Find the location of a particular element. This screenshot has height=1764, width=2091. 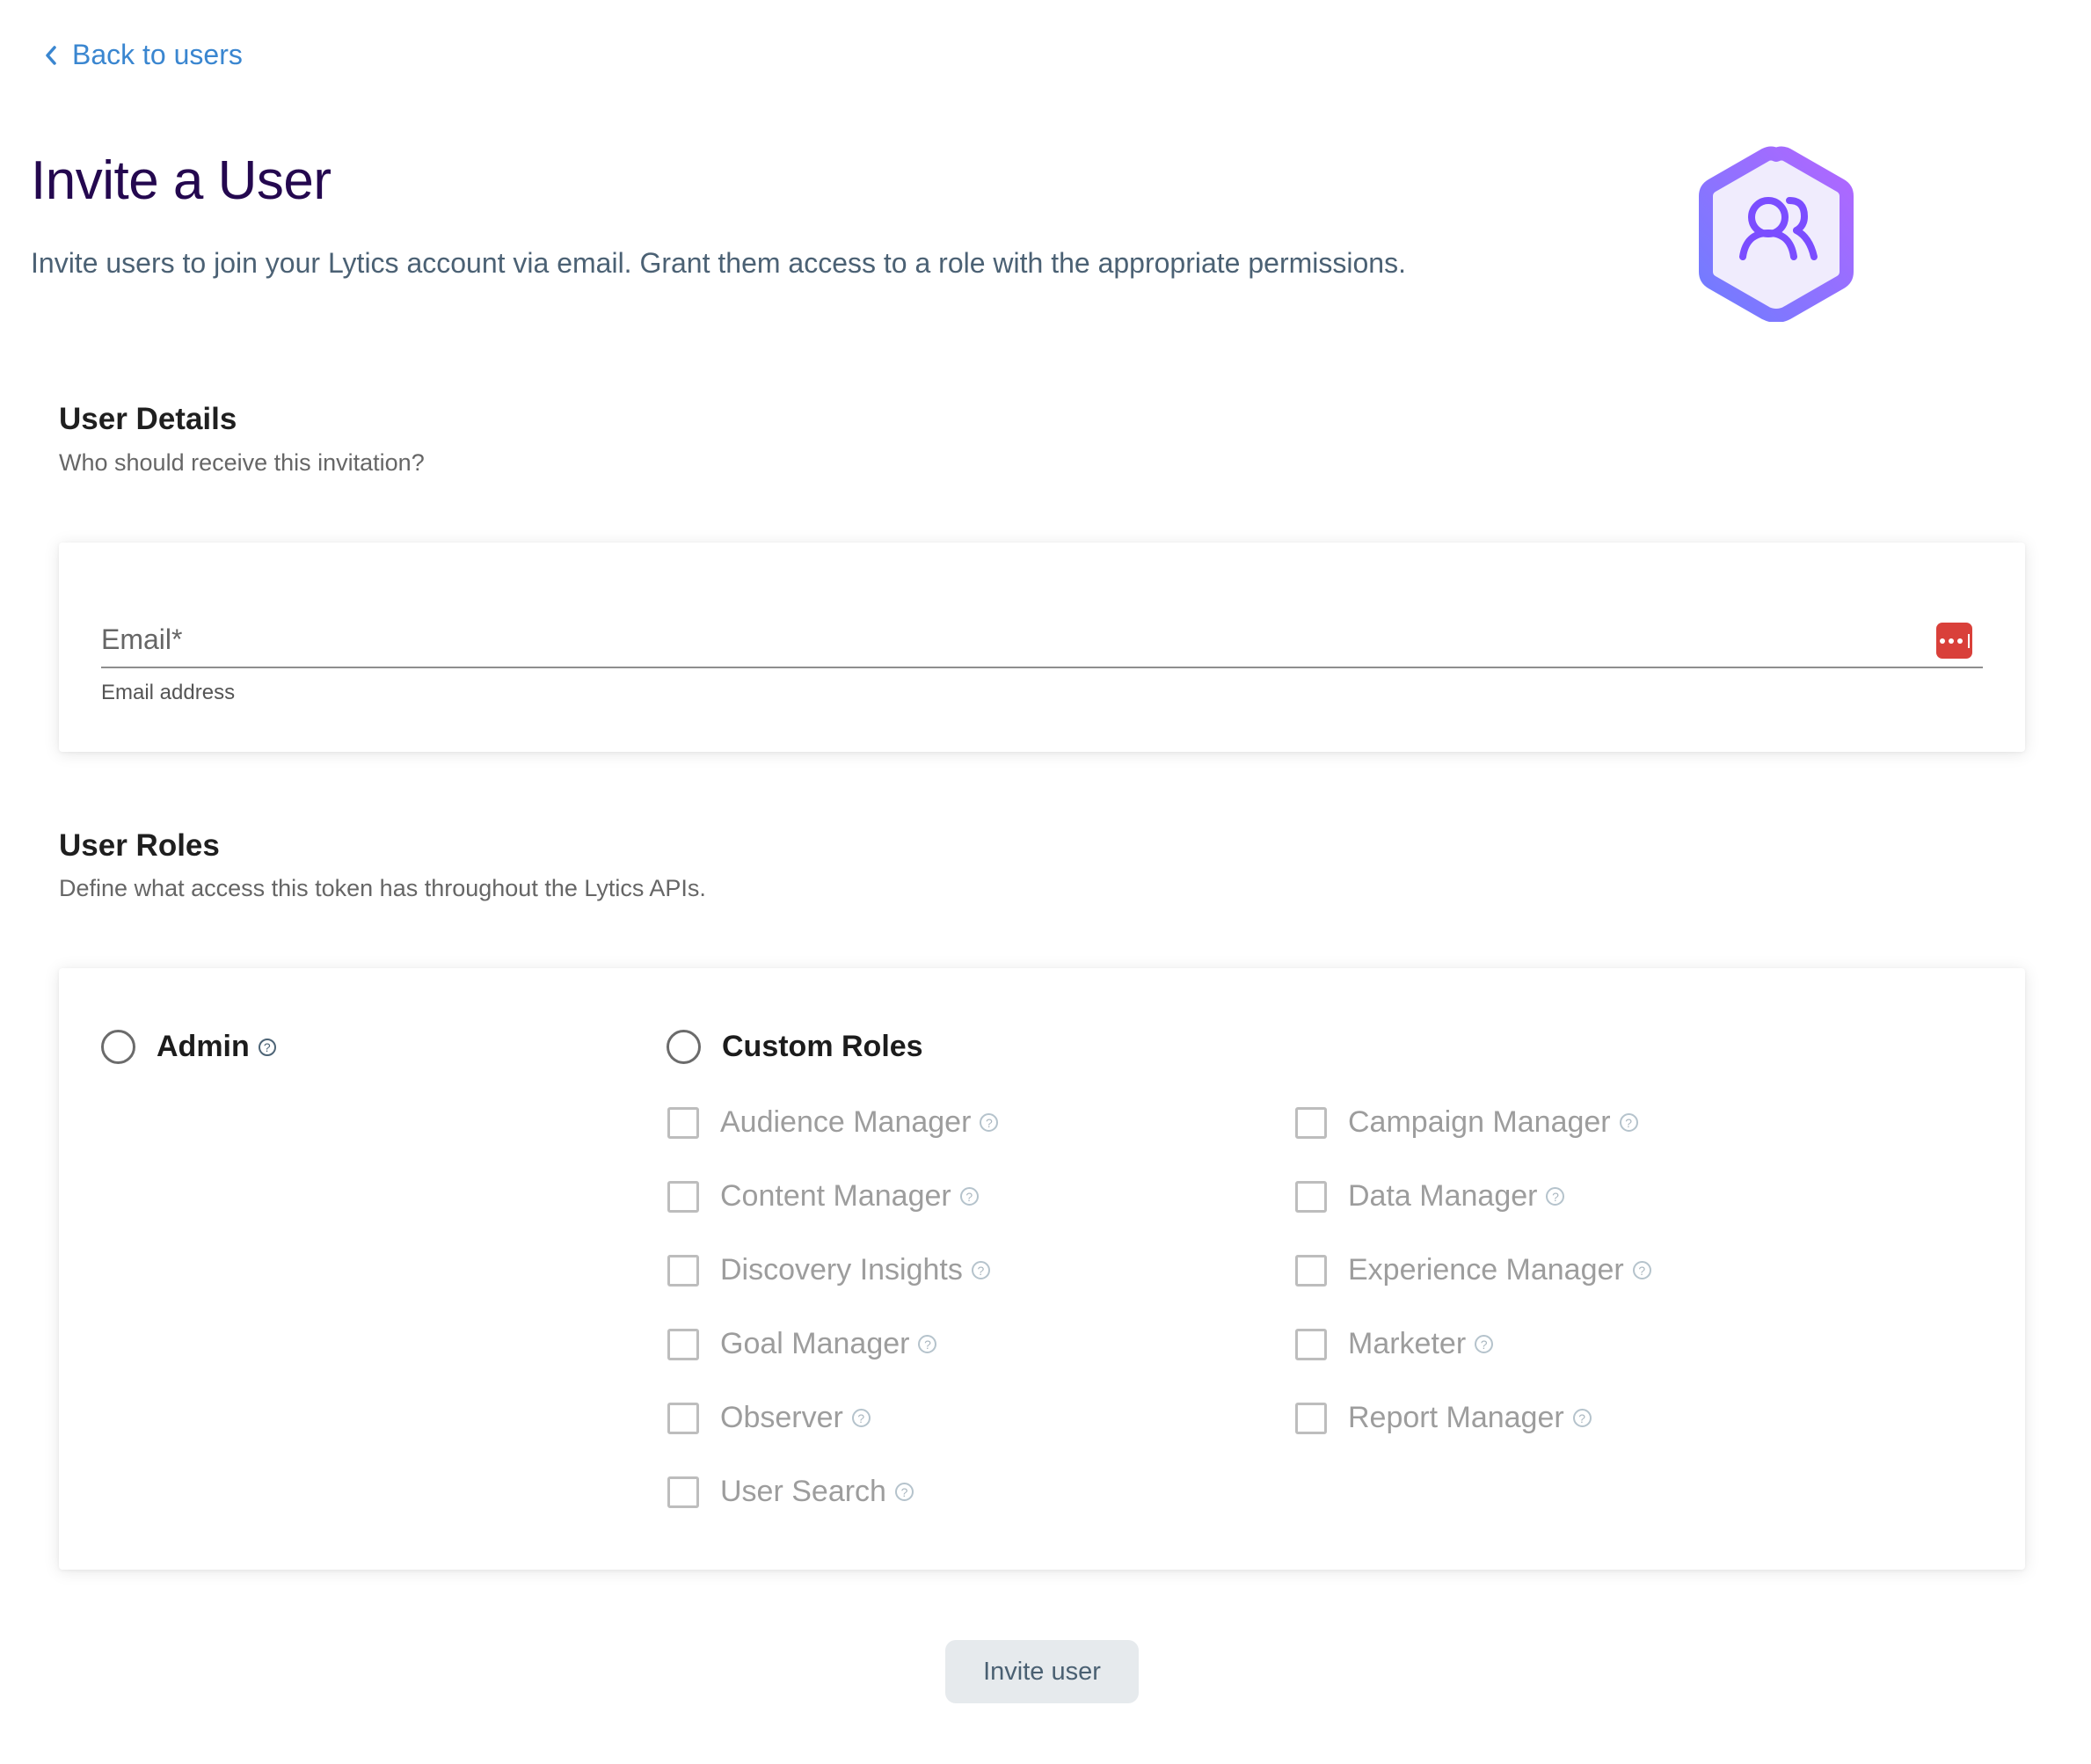

page-title: Invite a User is located at coordinates (181, 180).